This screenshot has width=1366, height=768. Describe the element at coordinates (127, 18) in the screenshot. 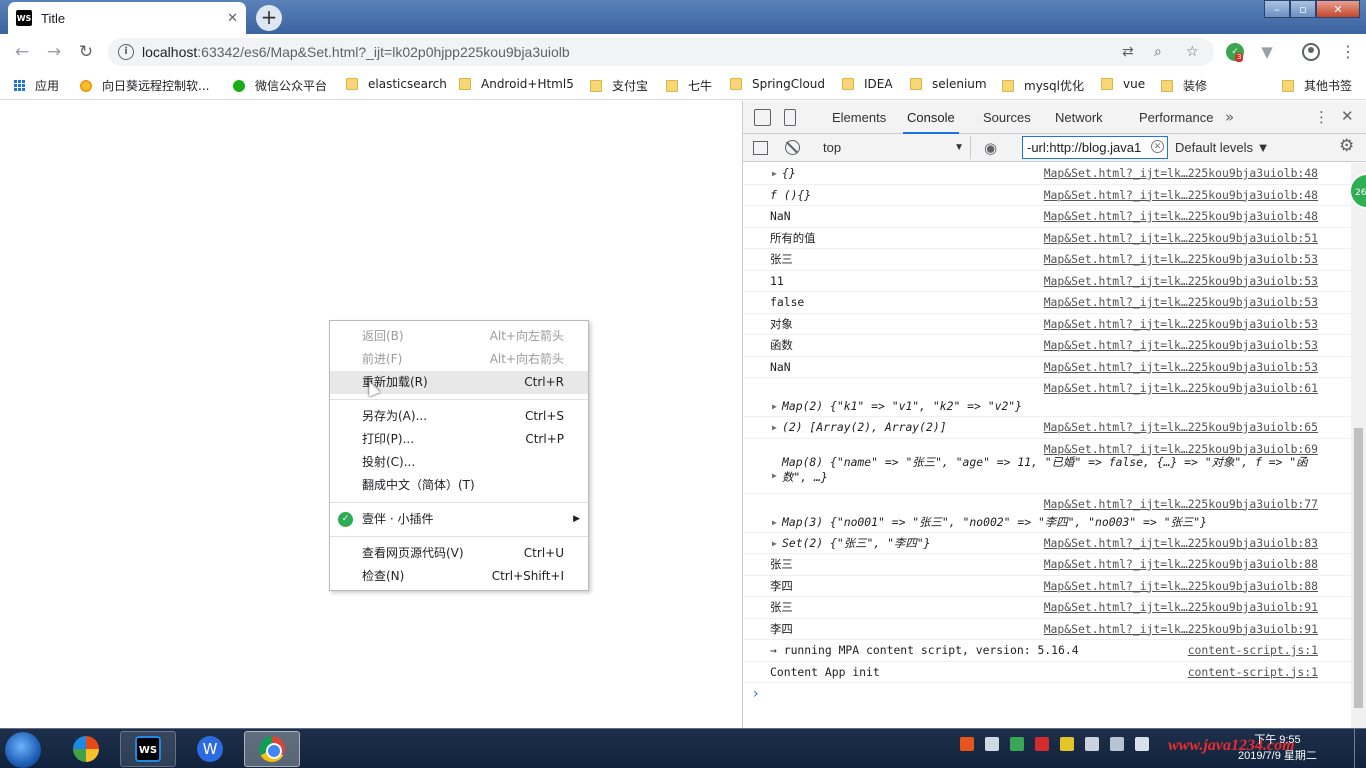

I see `browser-tab: WS Title ✕` at that location.